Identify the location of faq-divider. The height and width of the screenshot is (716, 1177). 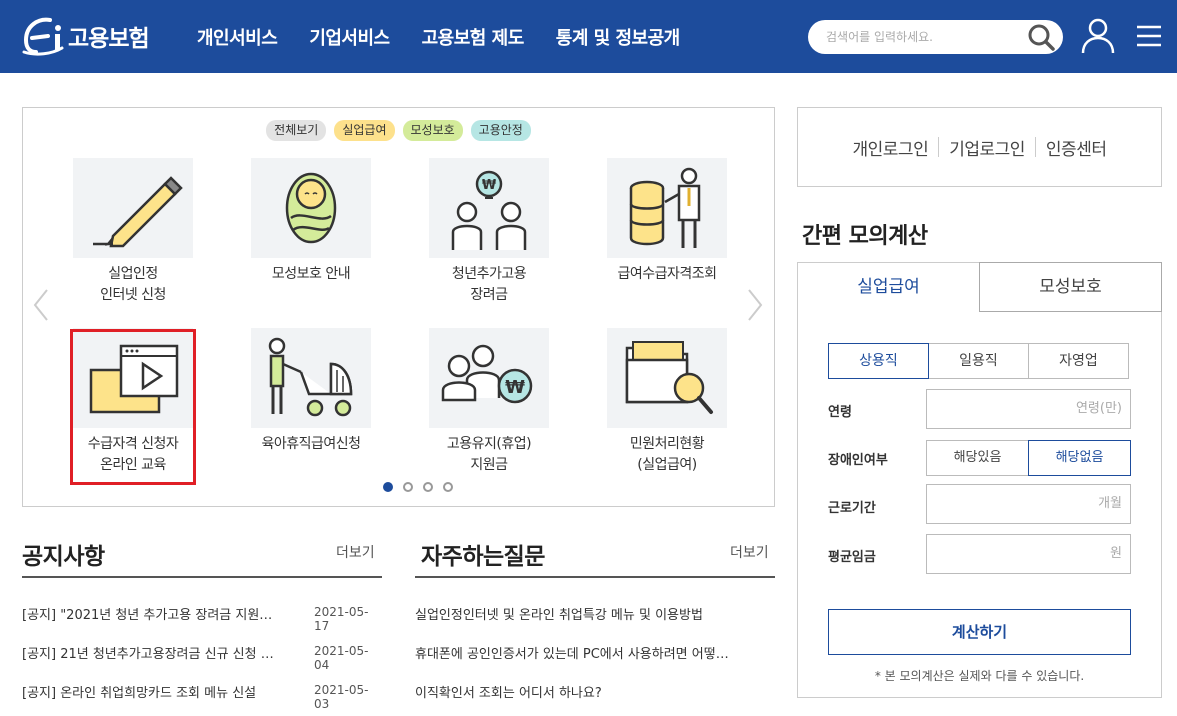
(595, 577).